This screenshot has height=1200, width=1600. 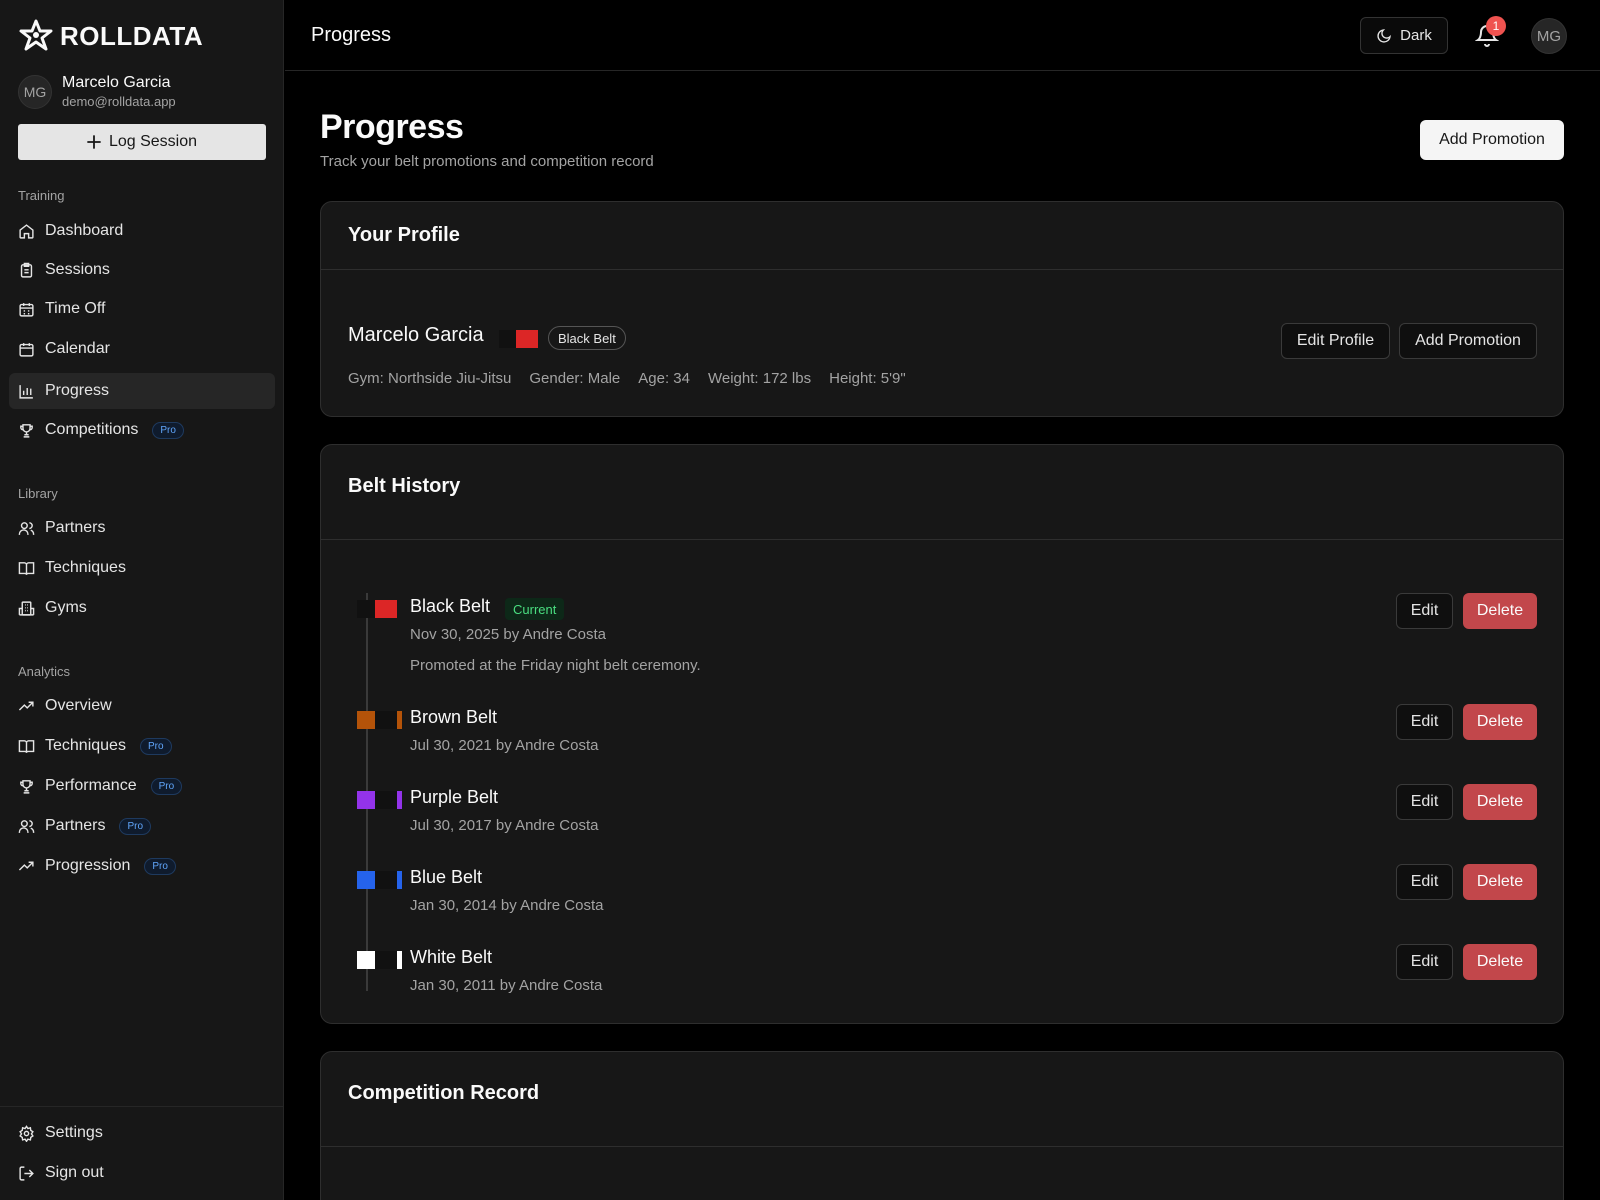 What do you see at coordinates (36, 35) in the screenshot?
I see `logo-icon` at bounding box center [36, 35].